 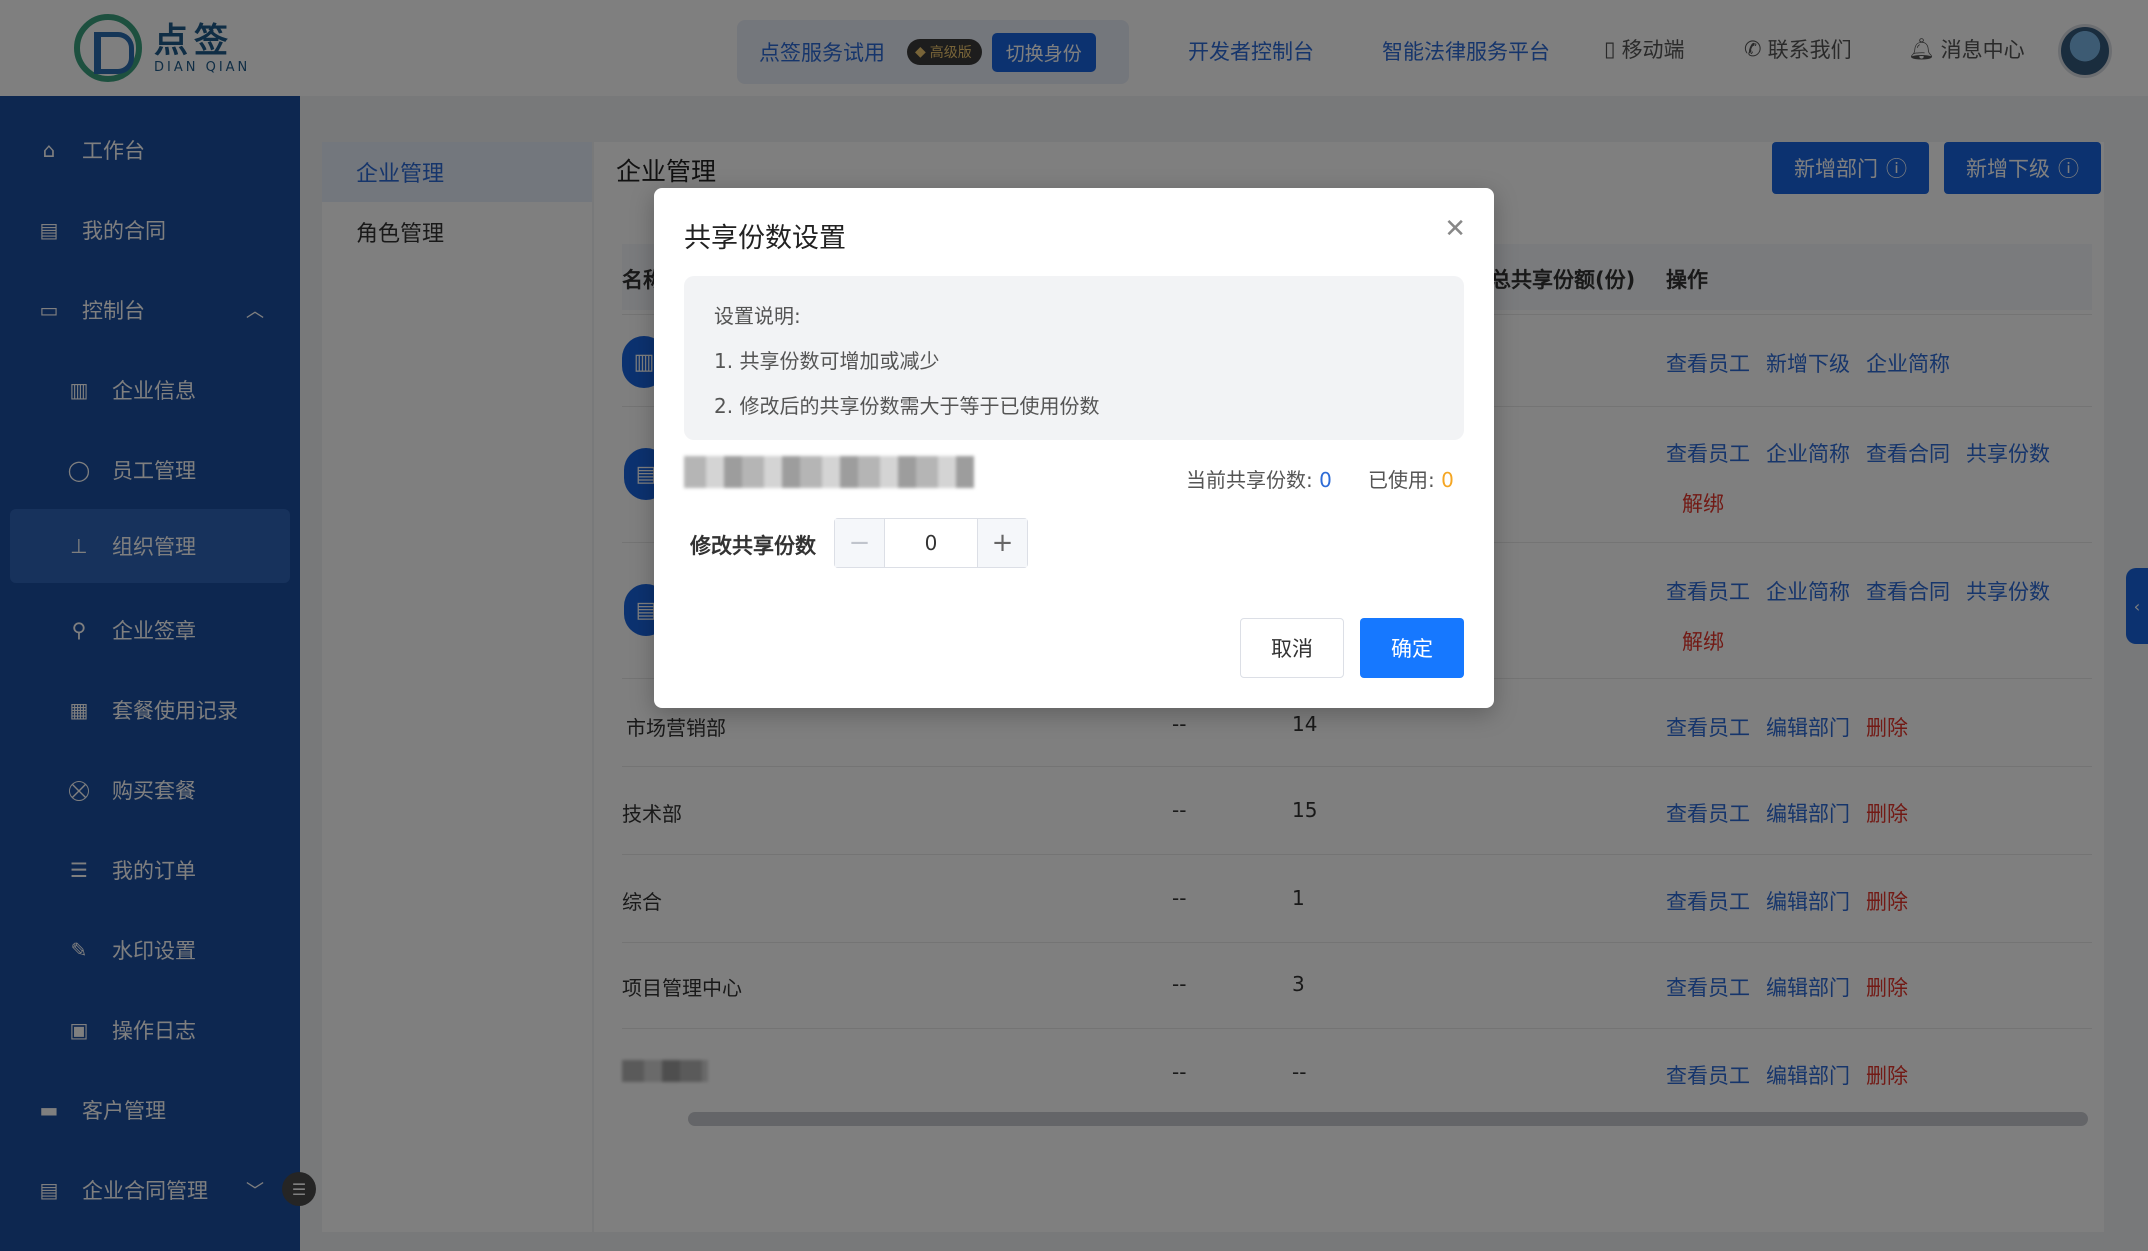 I want to click on share-count-input, so click(x=931, y=543).